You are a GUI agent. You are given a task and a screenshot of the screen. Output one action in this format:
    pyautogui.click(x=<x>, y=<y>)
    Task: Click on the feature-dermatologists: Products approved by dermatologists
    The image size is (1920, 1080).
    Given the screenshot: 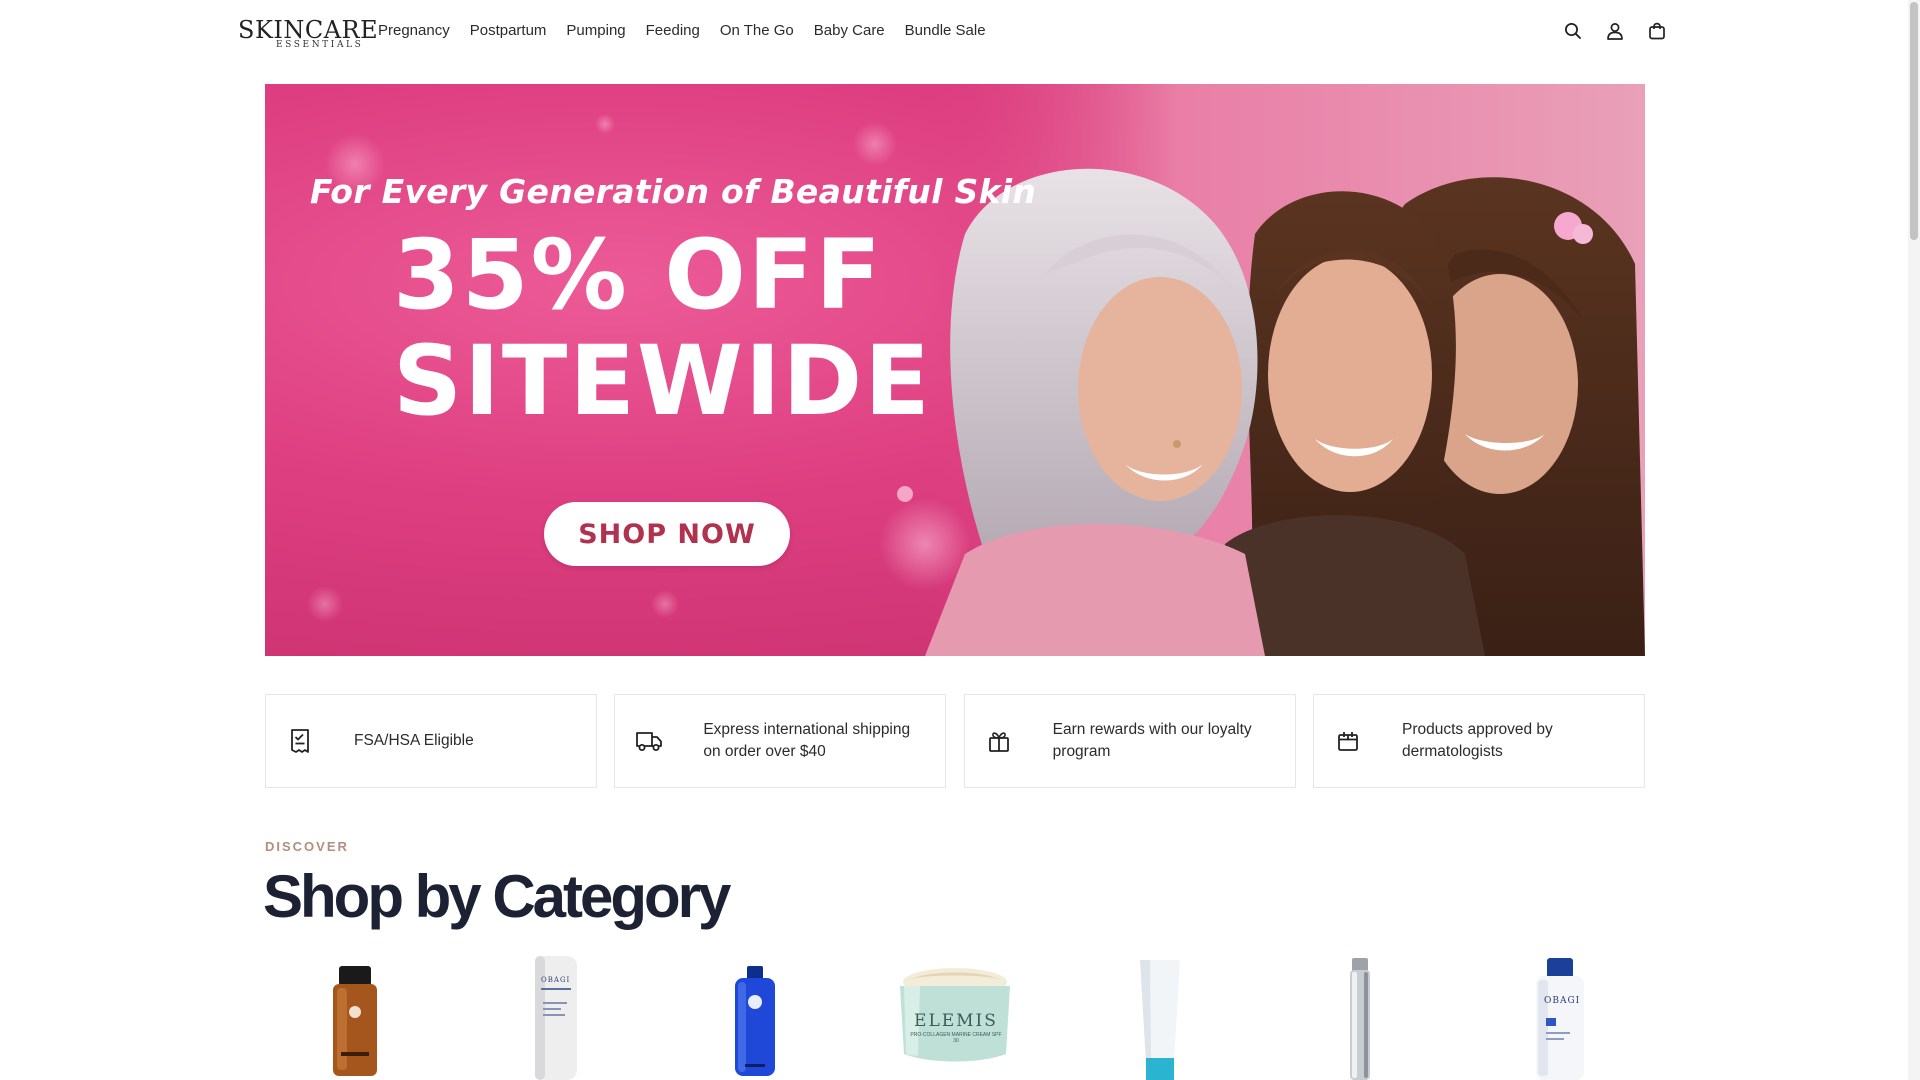 What is the action you would take?
    pyautogui.click(x=1478, y=741)
    